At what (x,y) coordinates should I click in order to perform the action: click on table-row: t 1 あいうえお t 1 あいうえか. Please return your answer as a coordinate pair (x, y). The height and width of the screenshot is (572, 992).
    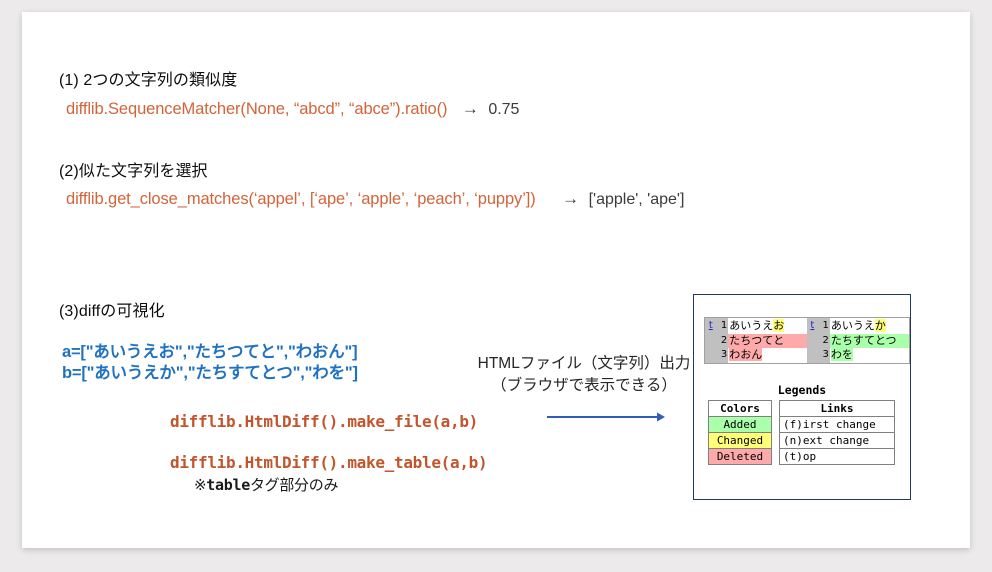
    Looking at the image, I should click on (807, 325).